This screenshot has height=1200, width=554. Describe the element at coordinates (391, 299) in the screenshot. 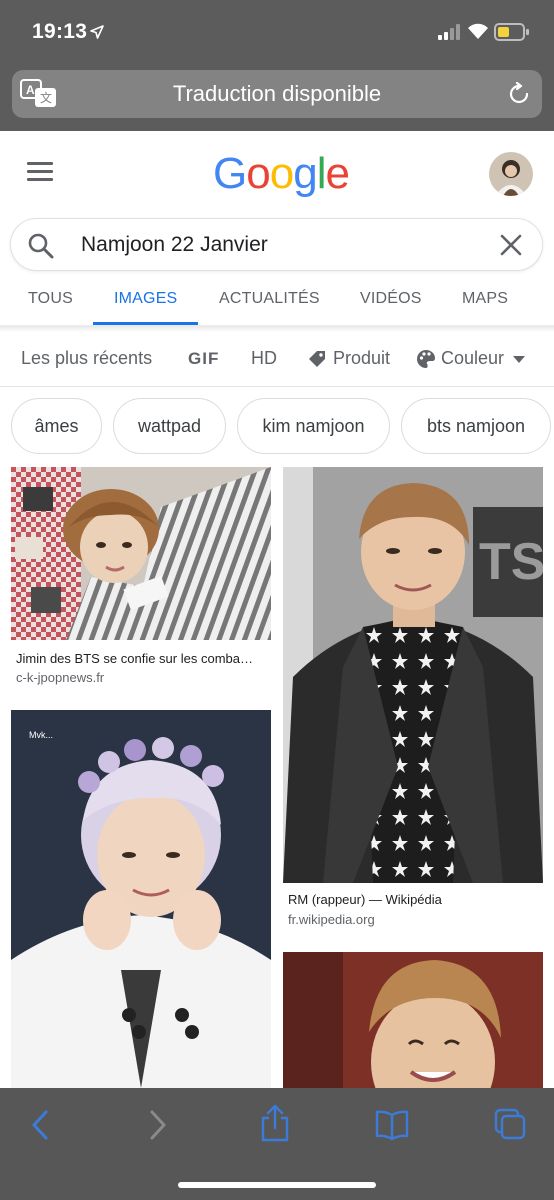

I see `tab-videos: VIDÉOS` at that location.